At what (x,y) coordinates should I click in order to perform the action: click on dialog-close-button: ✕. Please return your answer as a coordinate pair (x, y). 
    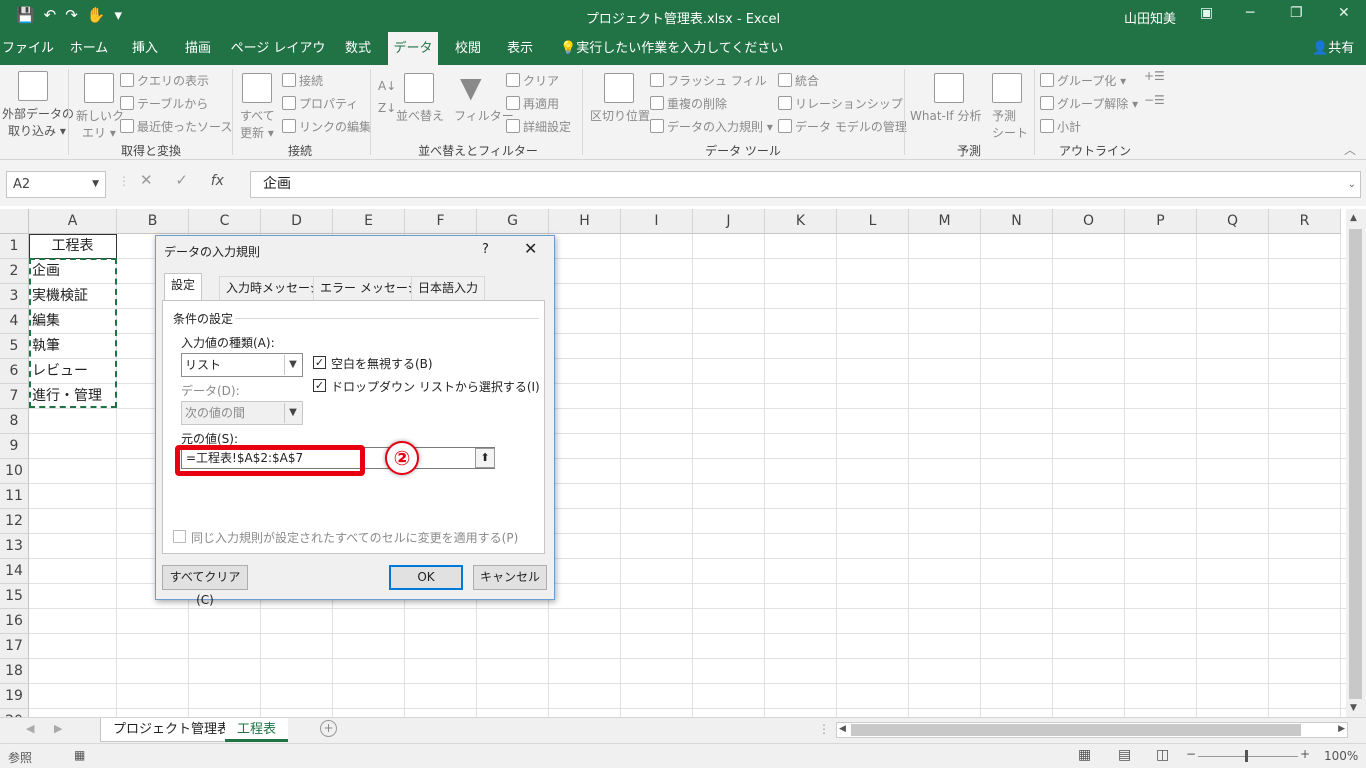
    Looking at the image, I should click on (530, 248).